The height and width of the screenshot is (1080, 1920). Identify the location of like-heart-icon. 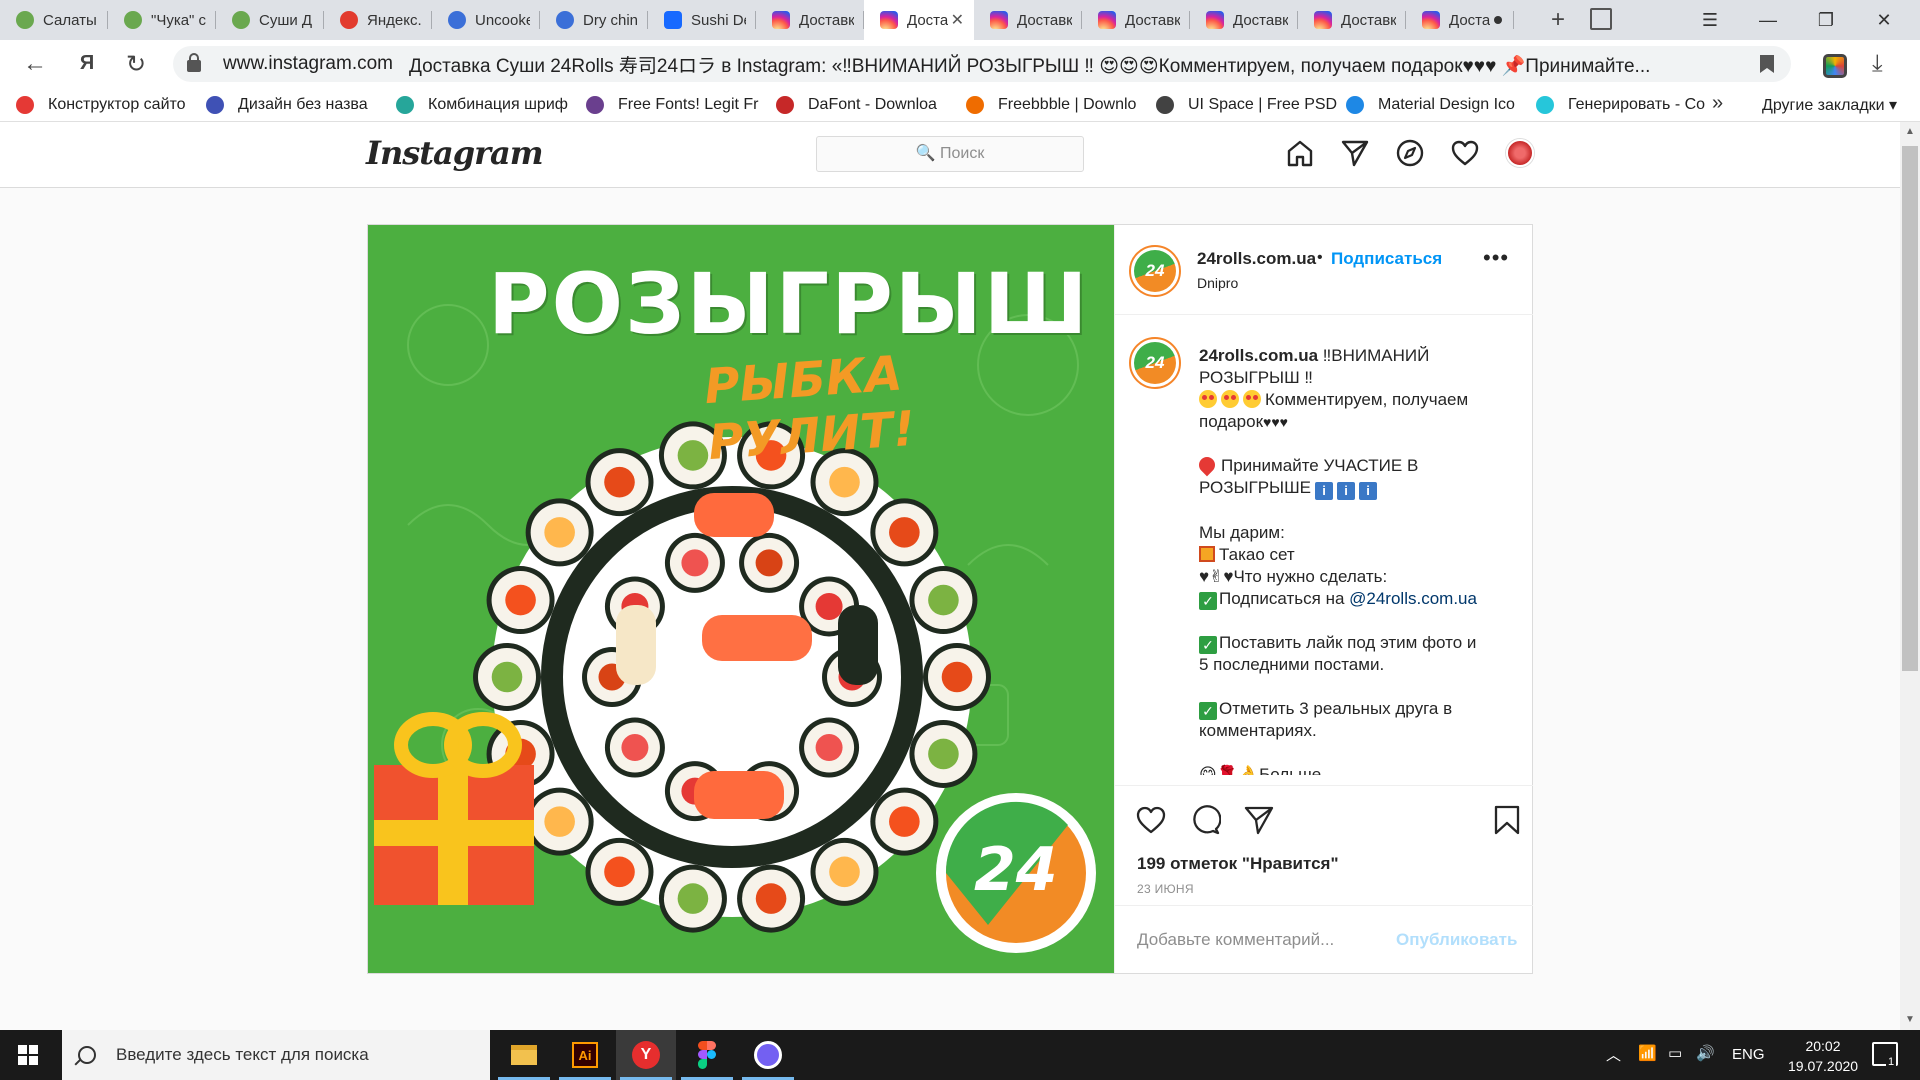
(1151, 820).